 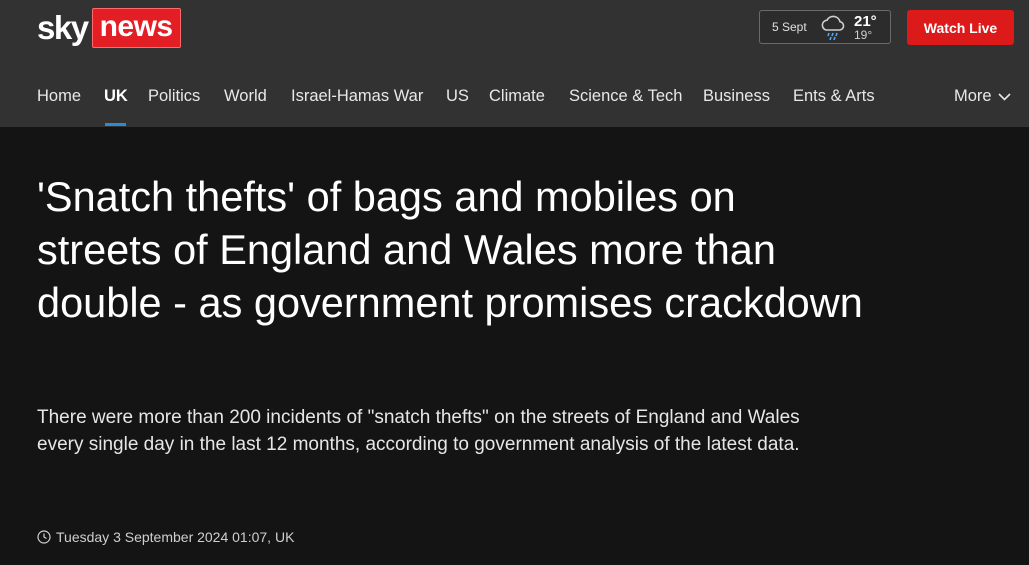 I want to click on weather-temps: 21° 19°, so click(x=865, y=27).